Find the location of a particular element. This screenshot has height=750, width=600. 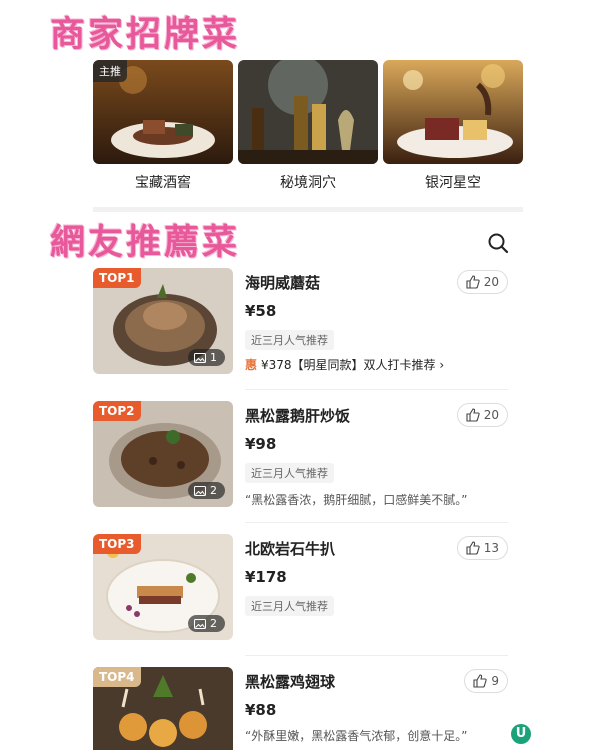

dish-name: 黑松露鸡翅球 is located at coordinates (290, 682).